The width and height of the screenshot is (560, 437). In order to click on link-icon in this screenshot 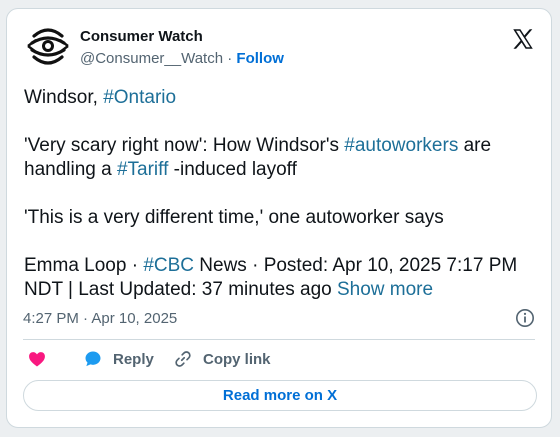, I will do `click(183, 359)`.